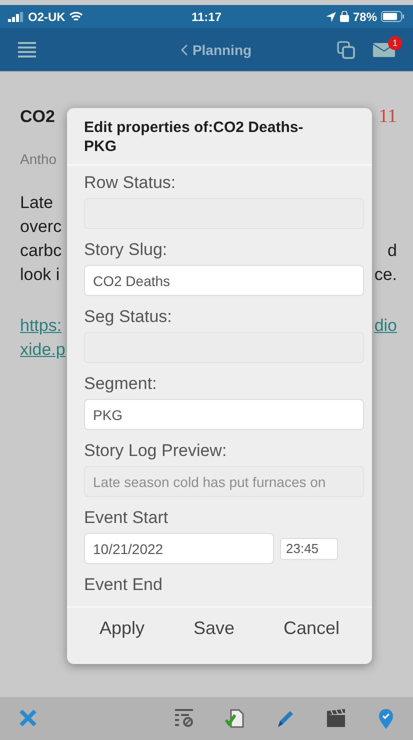 This screenshot has width=413, height=740. What do you see at coordinates (346, 49) in the screenshot?
I see `copy-icon` at bounding box center [346, 49].